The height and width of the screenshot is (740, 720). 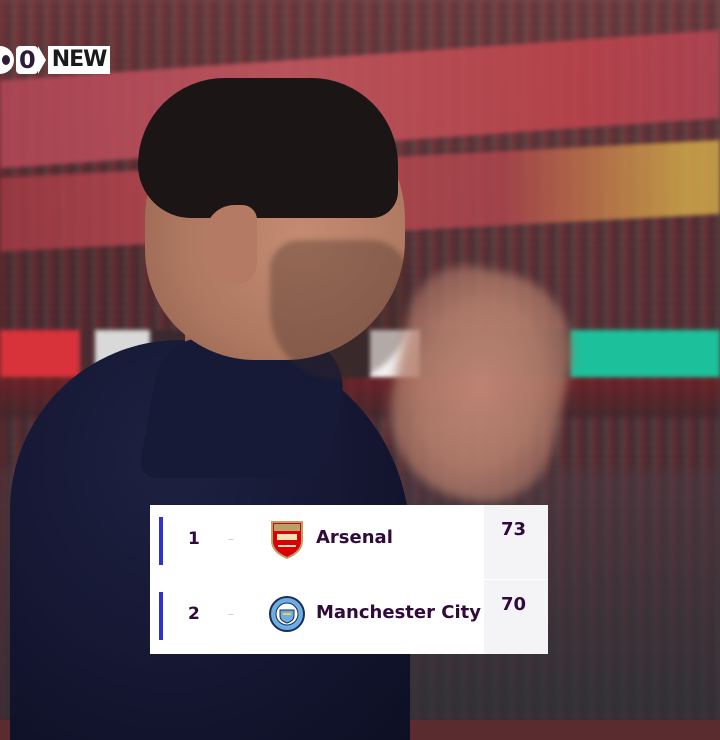 What do you see at coordinates (79, 60) in the screenshot?
I see `logo-word: NEW` at bounding box center [79, 60].